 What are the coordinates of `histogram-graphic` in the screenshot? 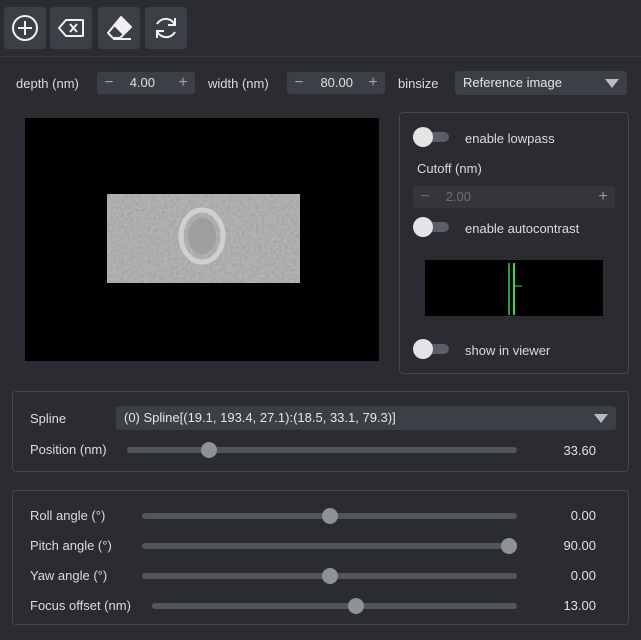 It's located at (515, 289).